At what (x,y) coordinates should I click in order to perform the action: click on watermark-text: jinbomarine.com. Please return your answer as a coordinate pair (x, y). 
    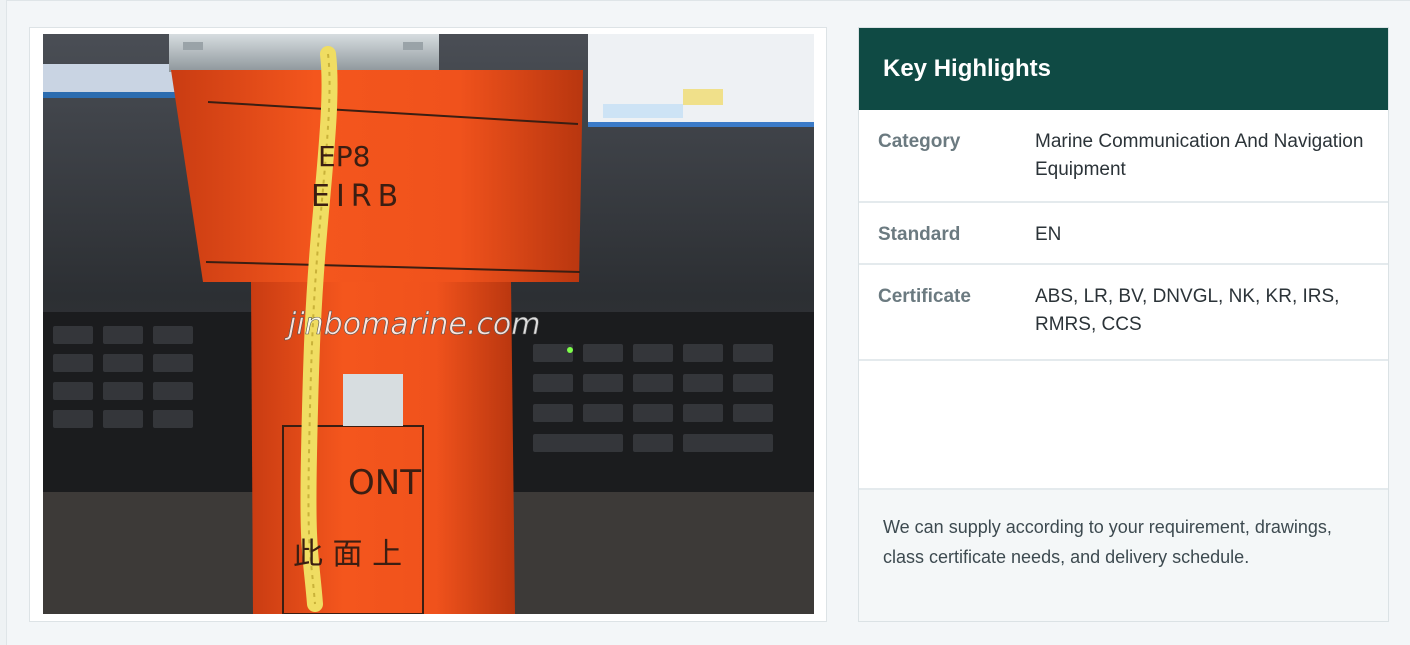
    Looking at the image, I should click on (412, 324).